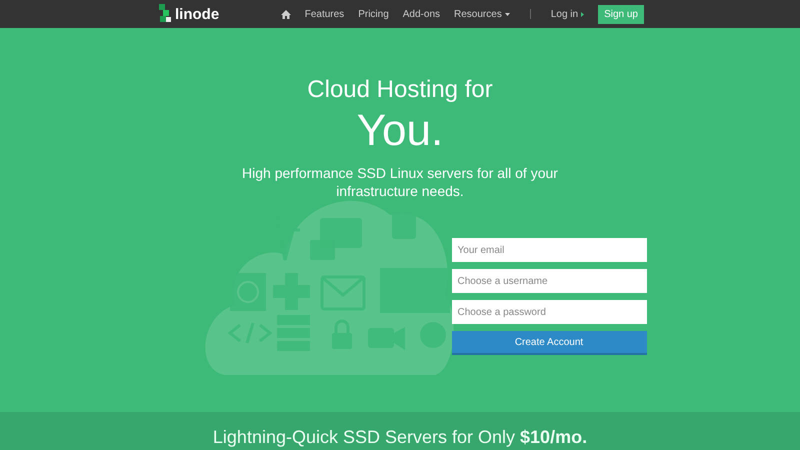  I want to click on hero-title: Cloud Hosting for, so click(400, 90).